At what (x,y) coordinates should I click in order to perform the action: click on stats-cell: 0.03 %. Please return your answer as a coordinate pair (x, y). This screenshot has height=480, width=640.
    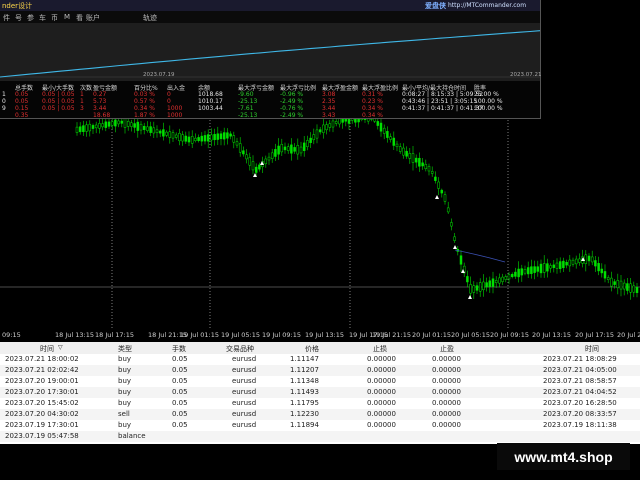
    Looking at the image, I should click on (144, 94).